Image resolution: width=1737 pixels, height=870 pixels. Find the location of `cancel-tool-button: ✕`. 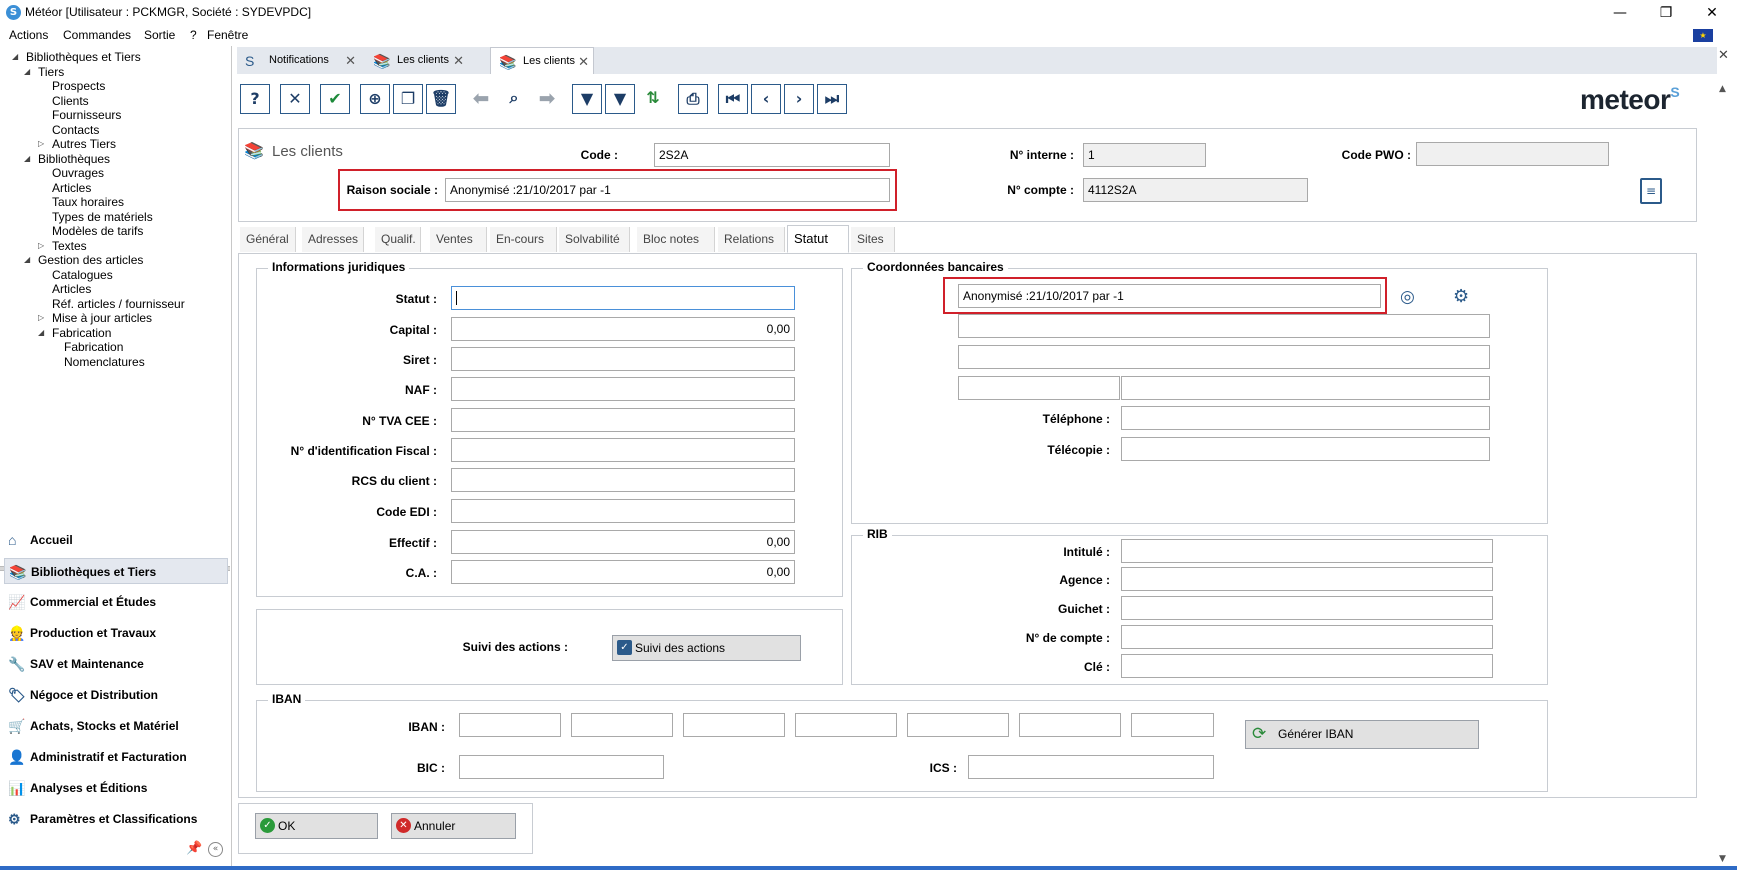

cancel-tool-button: ✕ is located at coordinates (295, 99).